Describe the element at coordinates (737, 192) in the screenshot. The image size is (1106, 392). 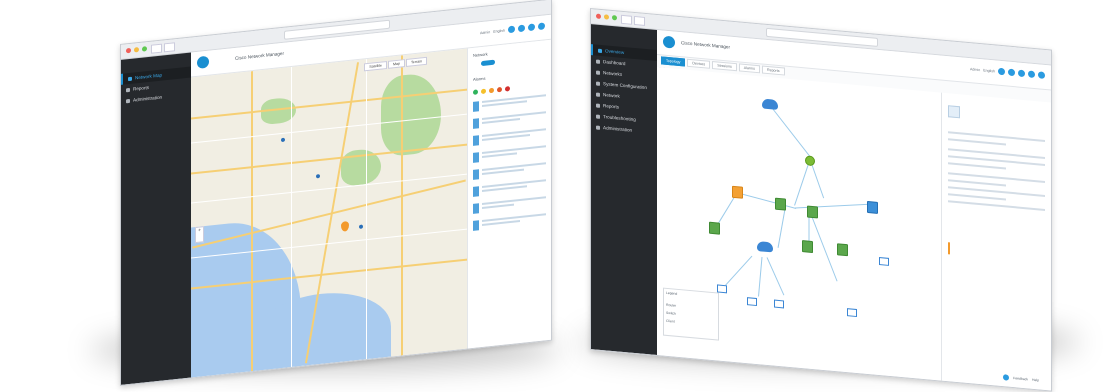
I see `firewall-icon` at that location.